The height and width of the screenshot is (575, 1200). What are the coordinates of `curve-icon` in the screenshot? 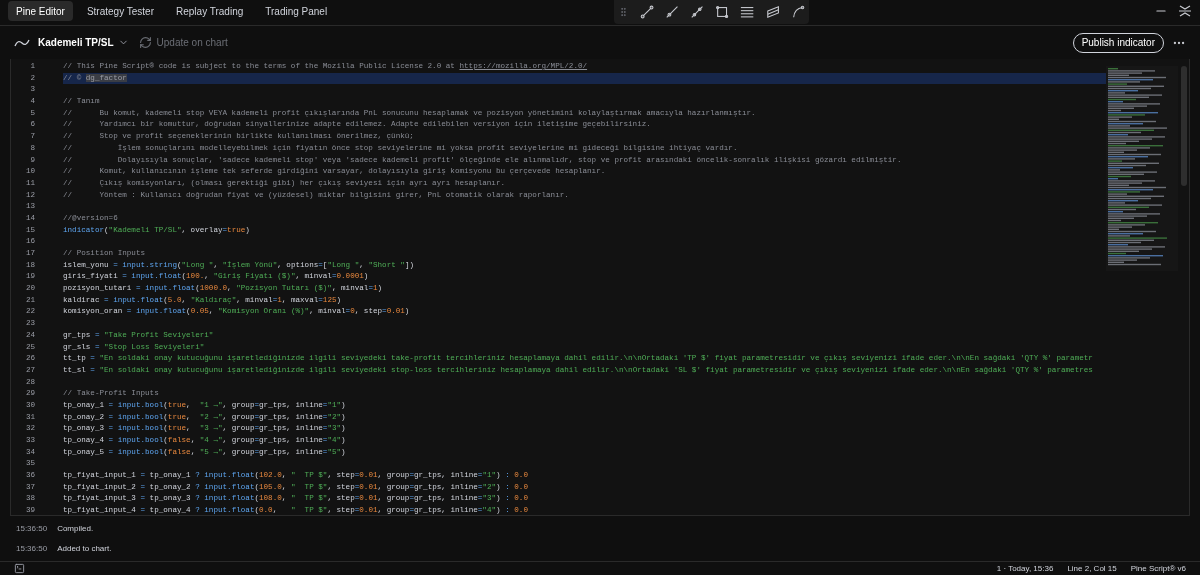 It's located at (797, 12).